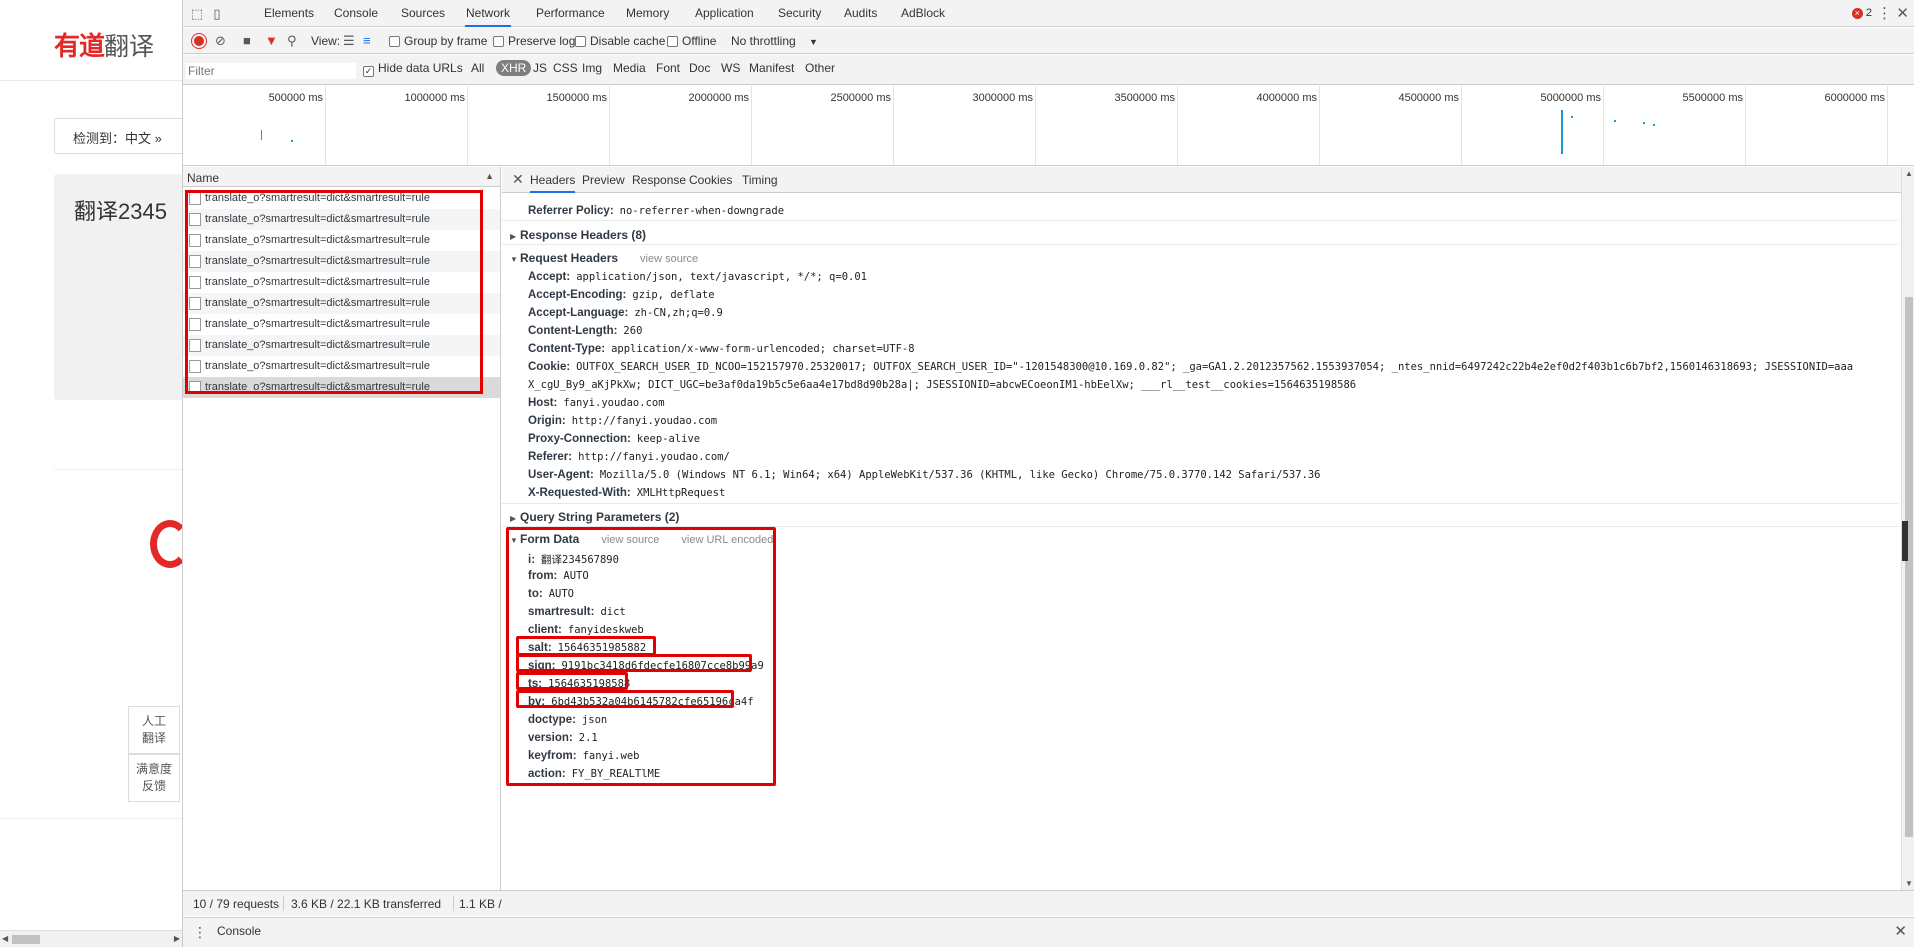 The width and height of the screenshot is (1914, 947). Describe the element at coordinates (1854, 98) in the screenshot. I see `timeline-label: 6000000 ms` at that location.